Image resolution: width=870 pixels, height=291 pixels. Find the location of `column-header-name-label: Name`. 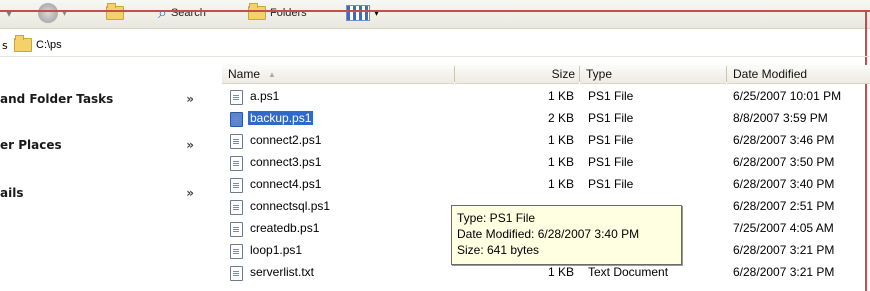

column-header-name-label: Name is located at coordinates (244, 74).